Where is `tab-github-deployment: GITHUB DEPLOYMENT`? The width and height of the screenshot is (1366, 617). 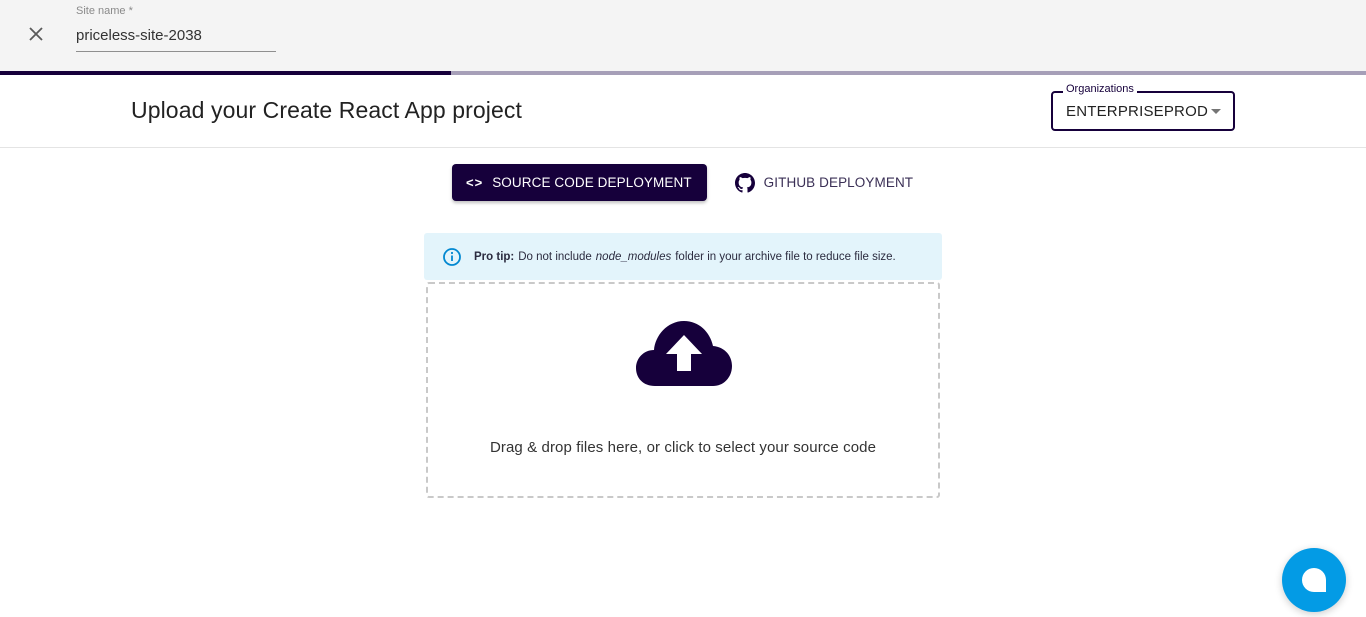
tab-github-deployment: GITHUB DEPLOYMENT is located at coordinates (824, 182).